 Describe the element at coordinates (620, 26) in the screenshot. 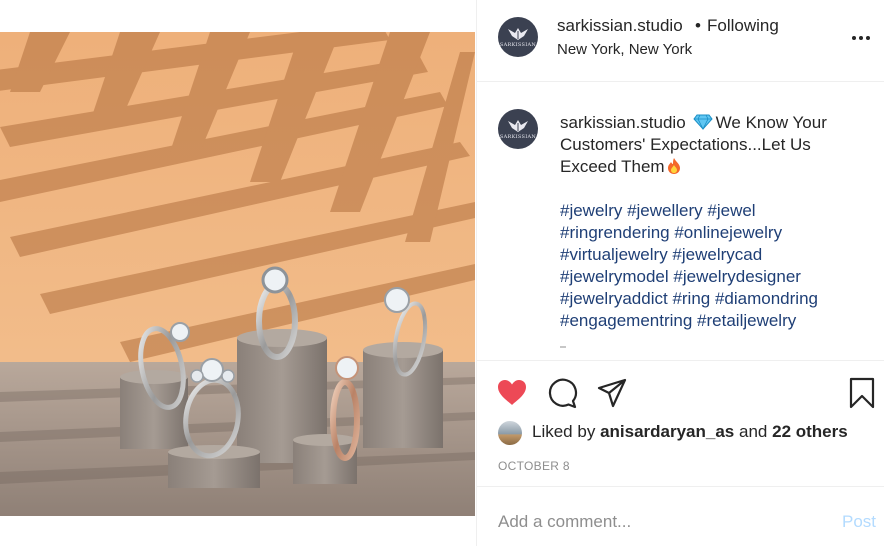

I see `username-link: sarkissian.studio` at that location.